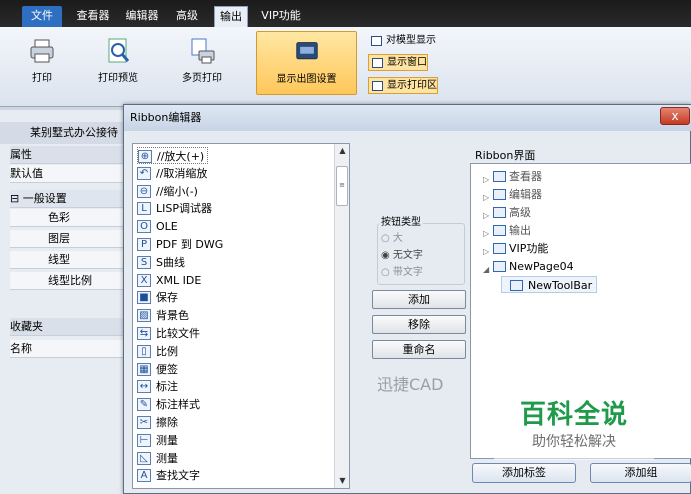  Describe the element at coordinates (167, 422) in the screenshot. I see `command-label: 擦除` at that location.